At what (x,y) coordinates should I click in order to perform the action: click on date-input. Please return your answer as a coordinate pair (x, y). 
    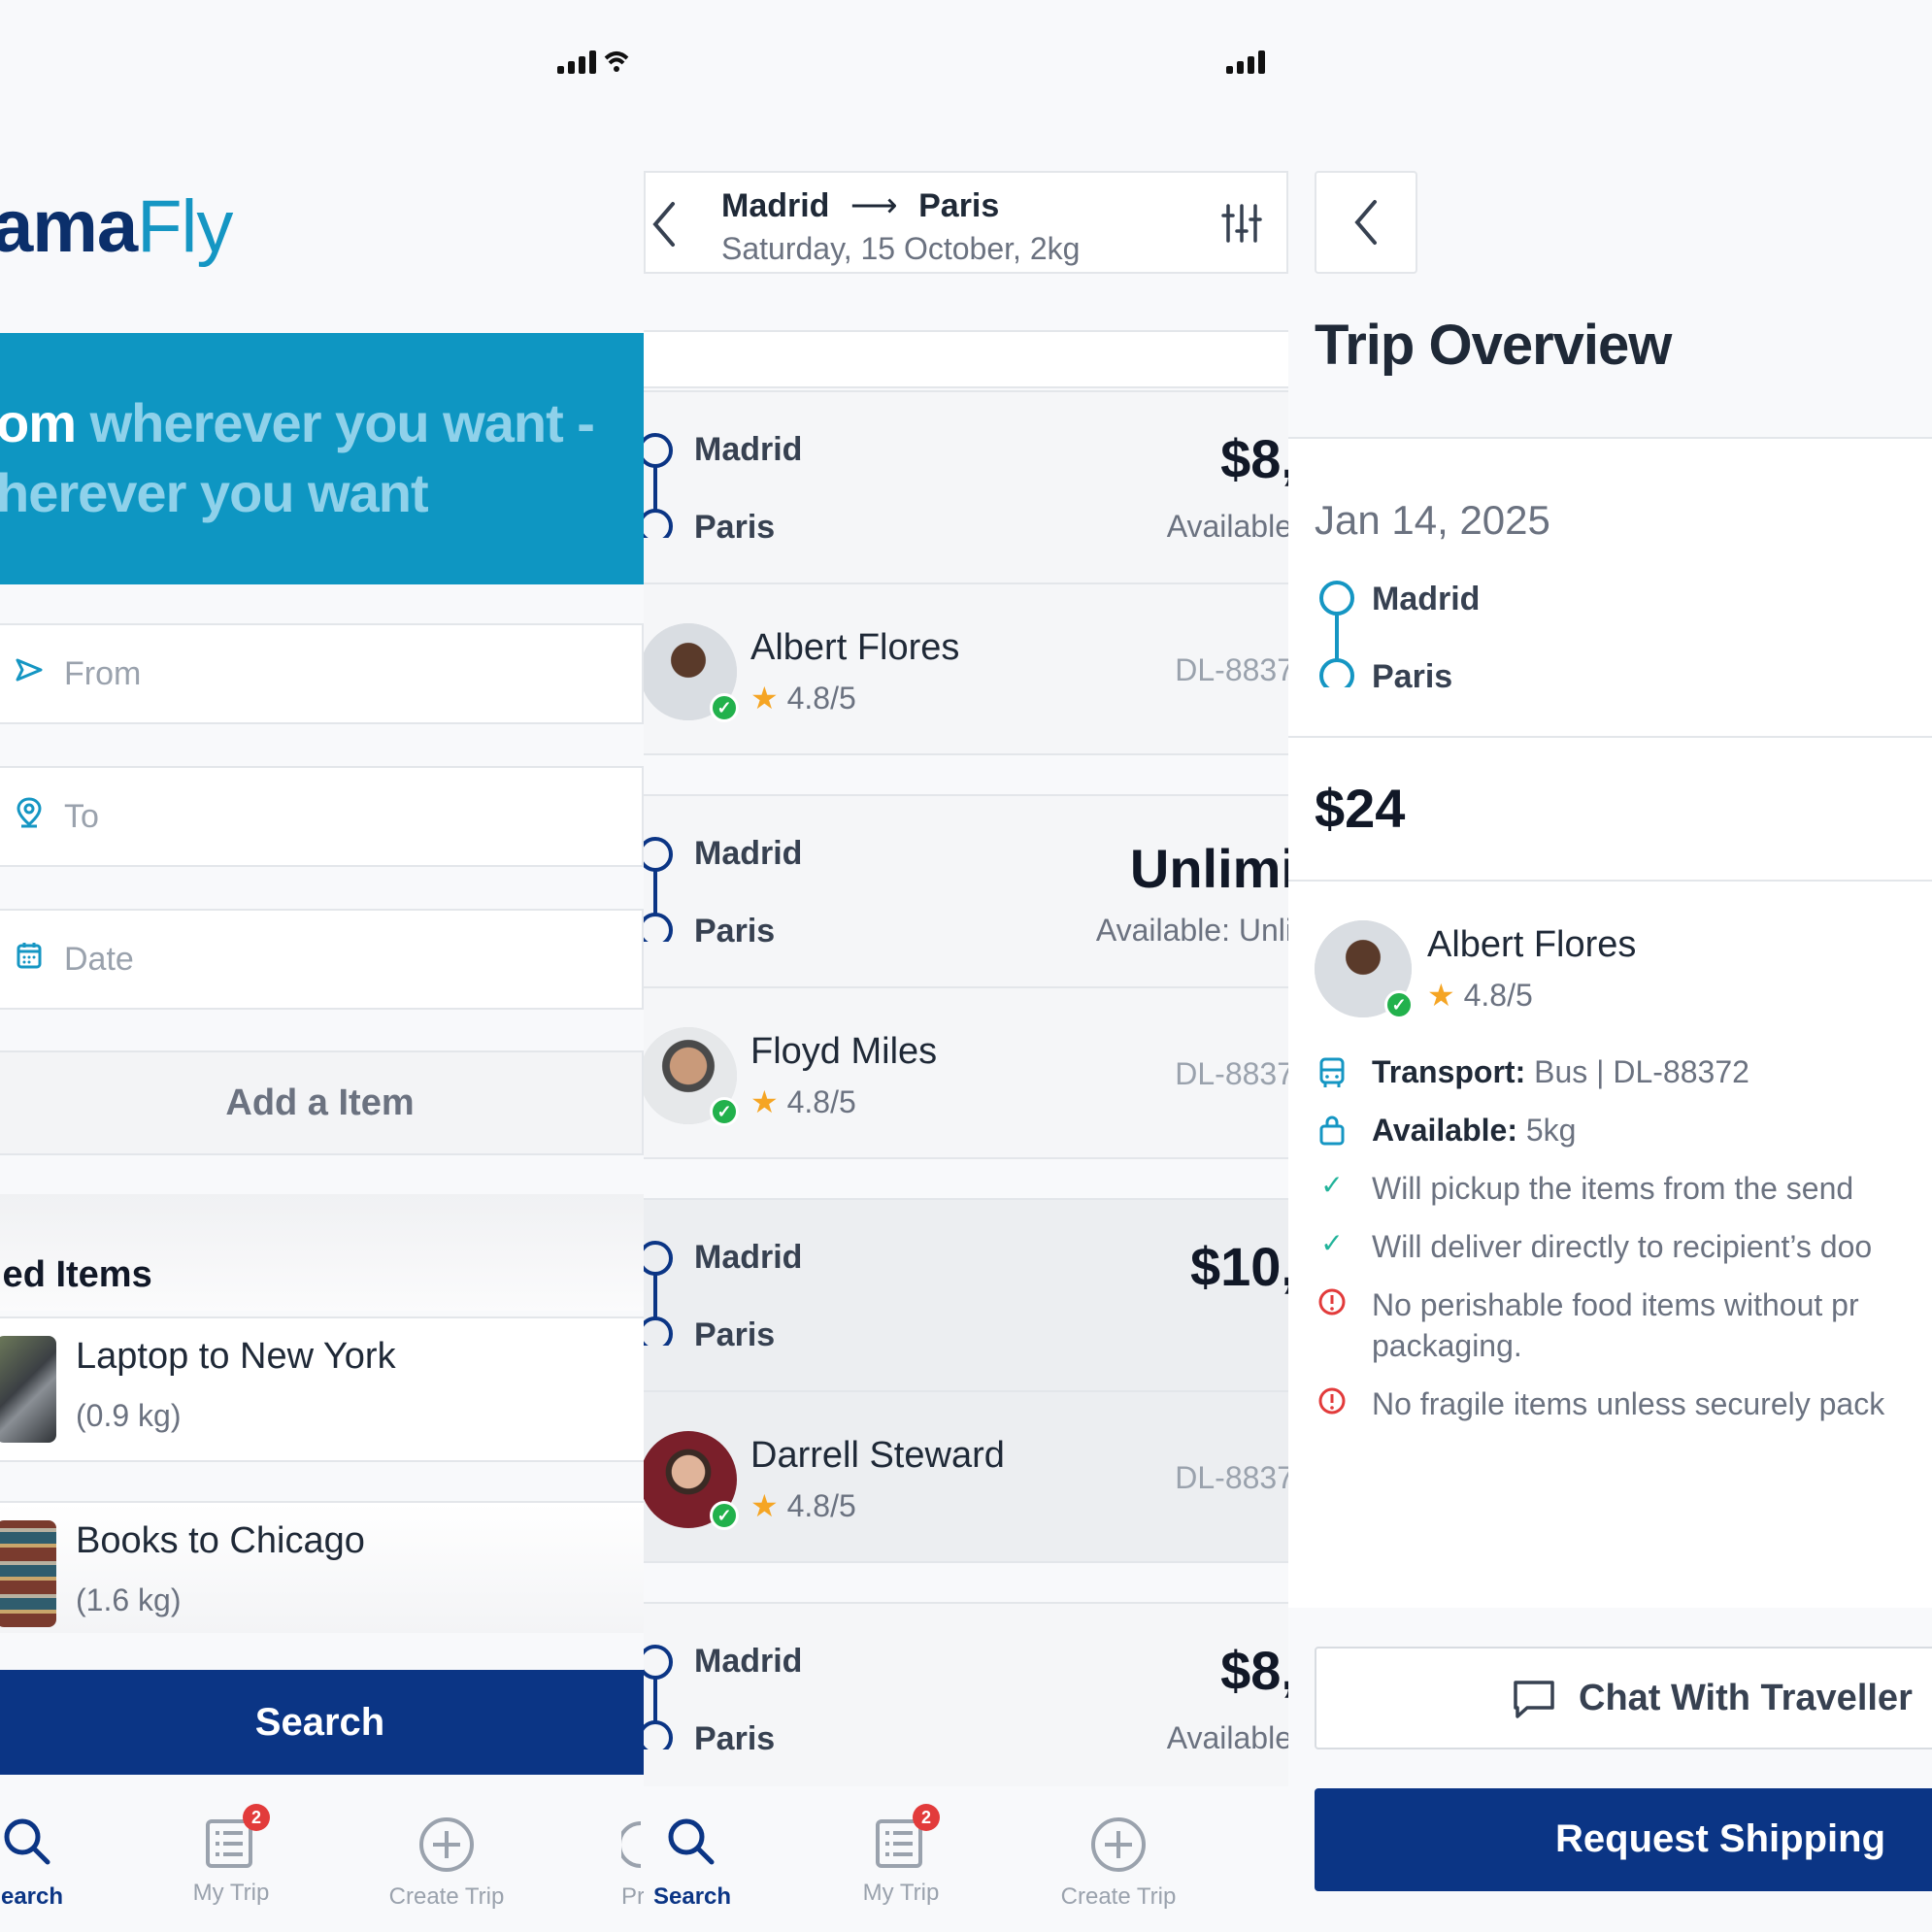
    Looking at the image, I should click on (306, 959).